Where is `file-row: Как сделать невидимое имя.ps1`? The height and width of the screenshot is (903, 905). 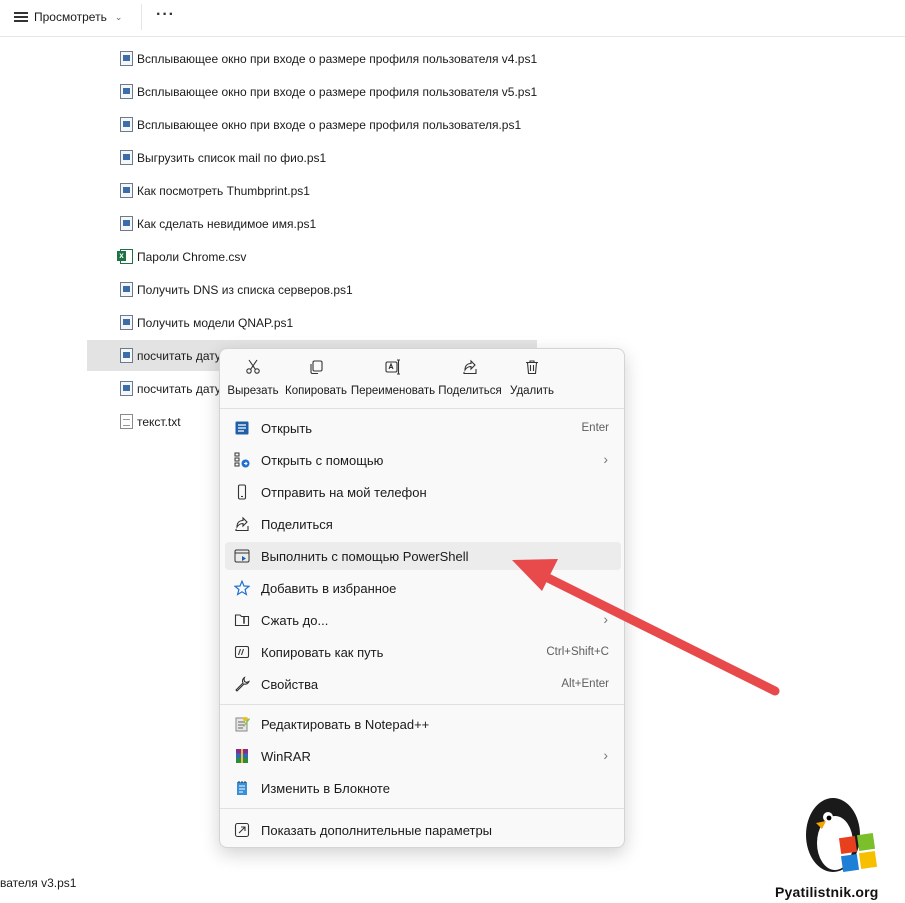 file-row: Как сделать невидимое имя.ps1 is located at coordinates (312, 223).